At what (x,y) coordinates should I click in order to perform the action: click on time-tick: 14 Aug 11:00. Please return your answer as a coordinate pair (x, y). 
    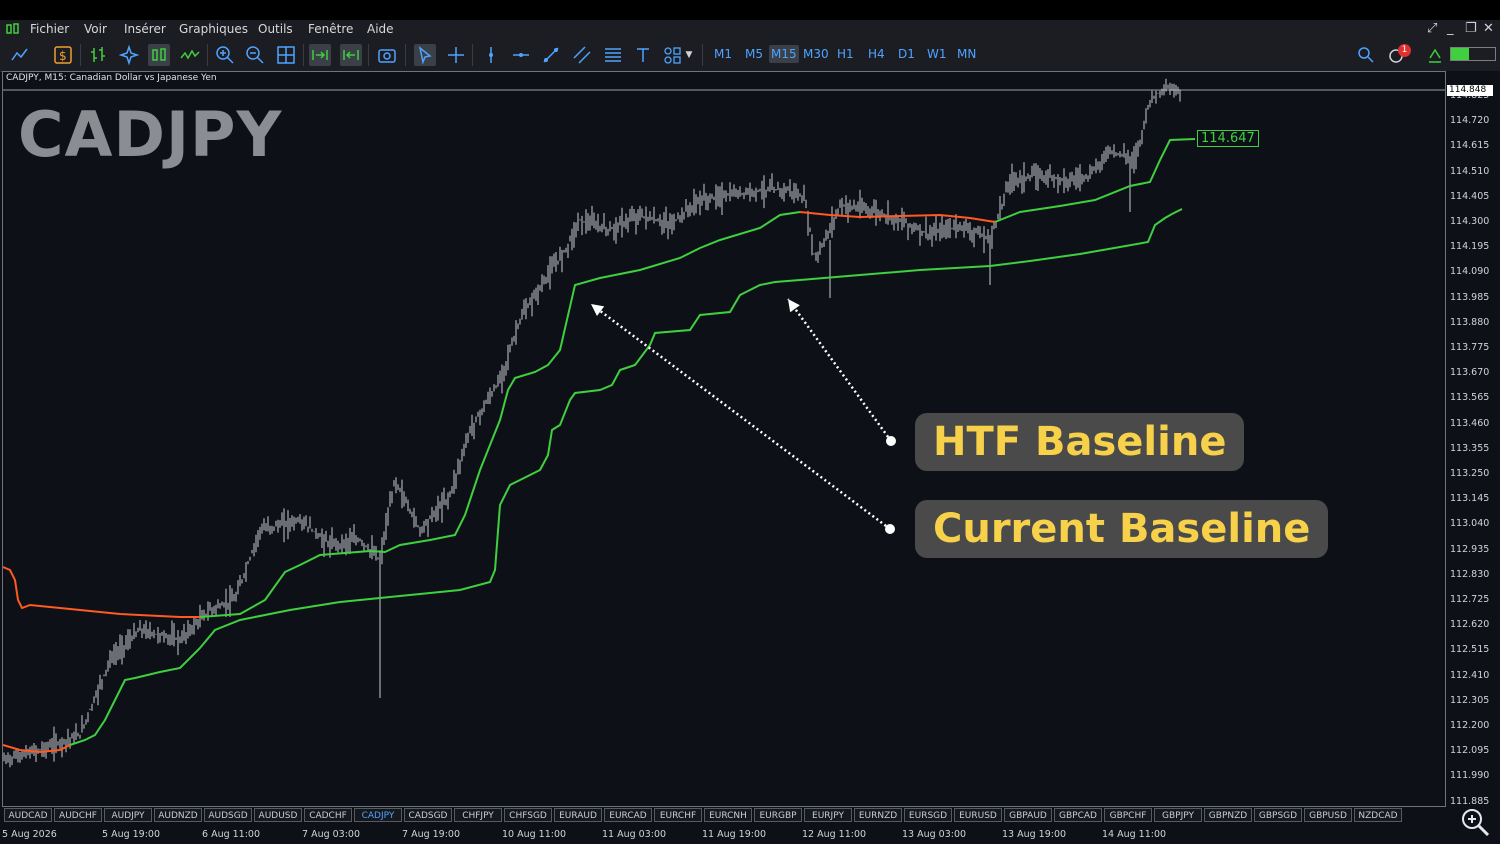
    Looking at the image, I should click on (1134, 834).